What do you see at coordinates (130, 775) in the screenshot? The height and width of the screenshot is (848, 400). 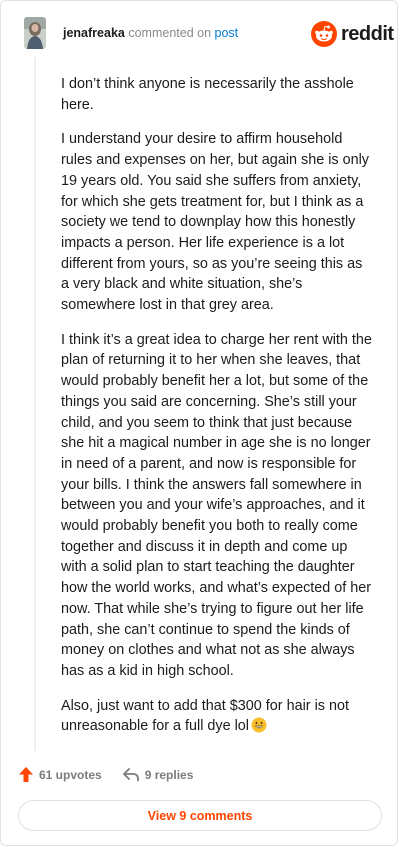 I see `reply-arrow-icon` at bounding box center [130, 775].